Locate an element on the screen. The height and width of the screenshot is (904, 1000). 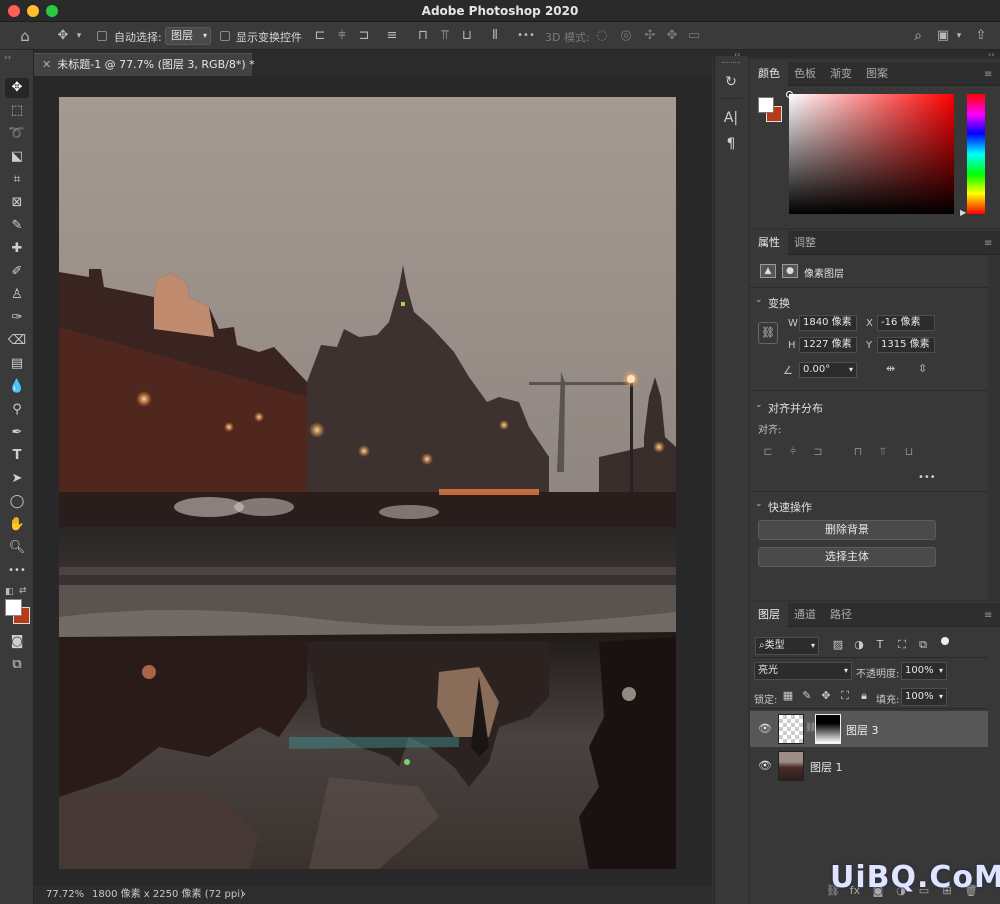
healing-brush-tool-icon: ✚ is located at coordinates (17, 249).